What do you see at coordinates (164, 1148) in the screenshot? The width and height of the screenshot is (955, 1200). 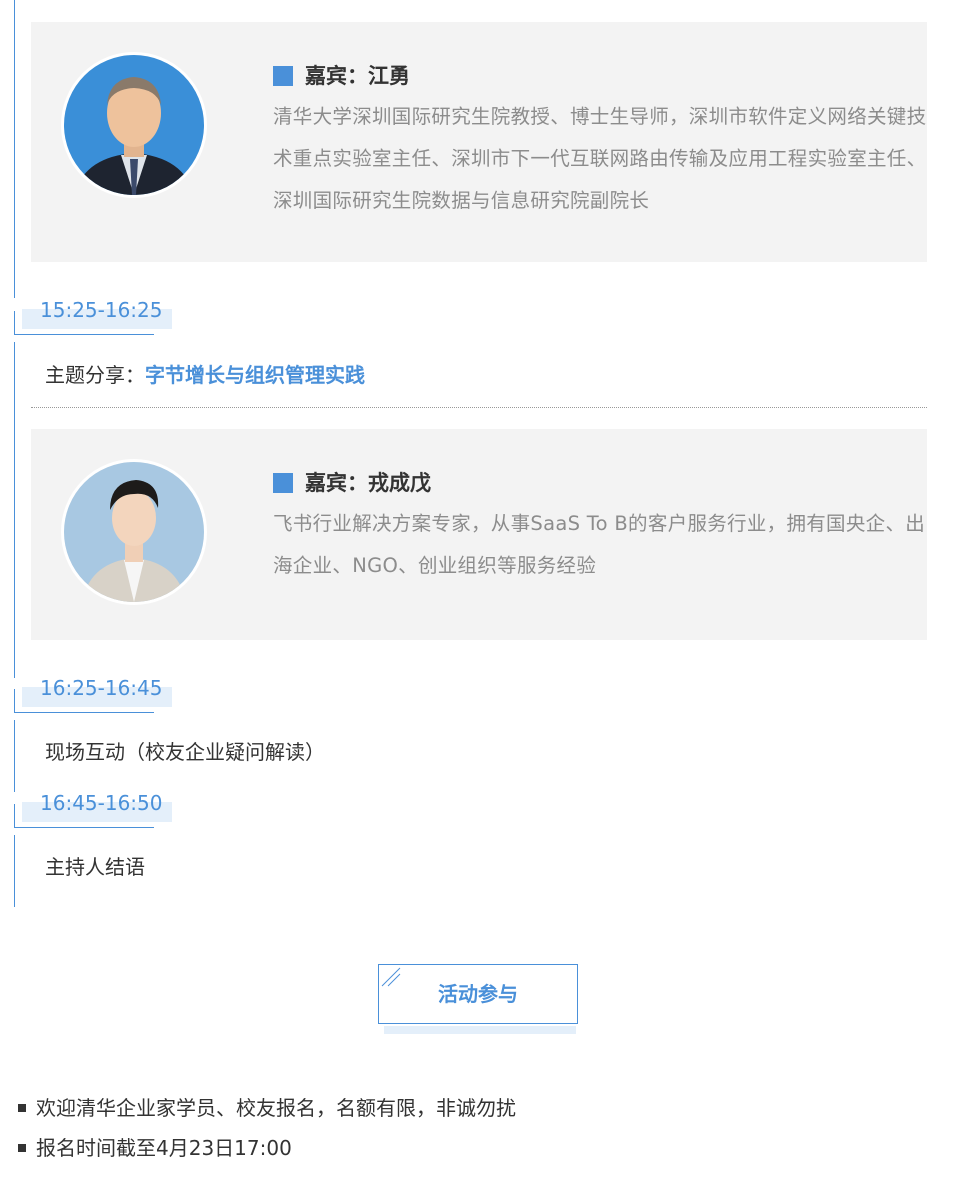 I see `note-text: 报名时间截至4月23日17:00` at bounding box center [164, 1148].